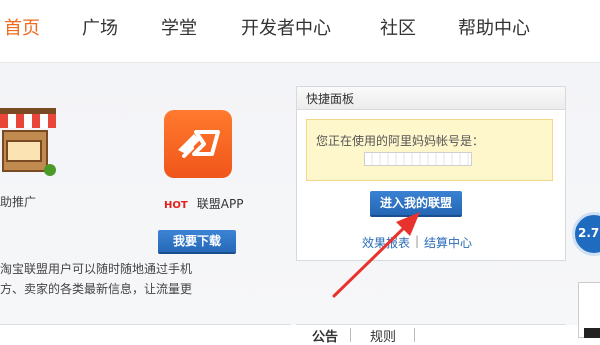 The height and width of the screenshot is (345, 600). I want to click on floating-badge-value: 2.7, so click(589, 233).